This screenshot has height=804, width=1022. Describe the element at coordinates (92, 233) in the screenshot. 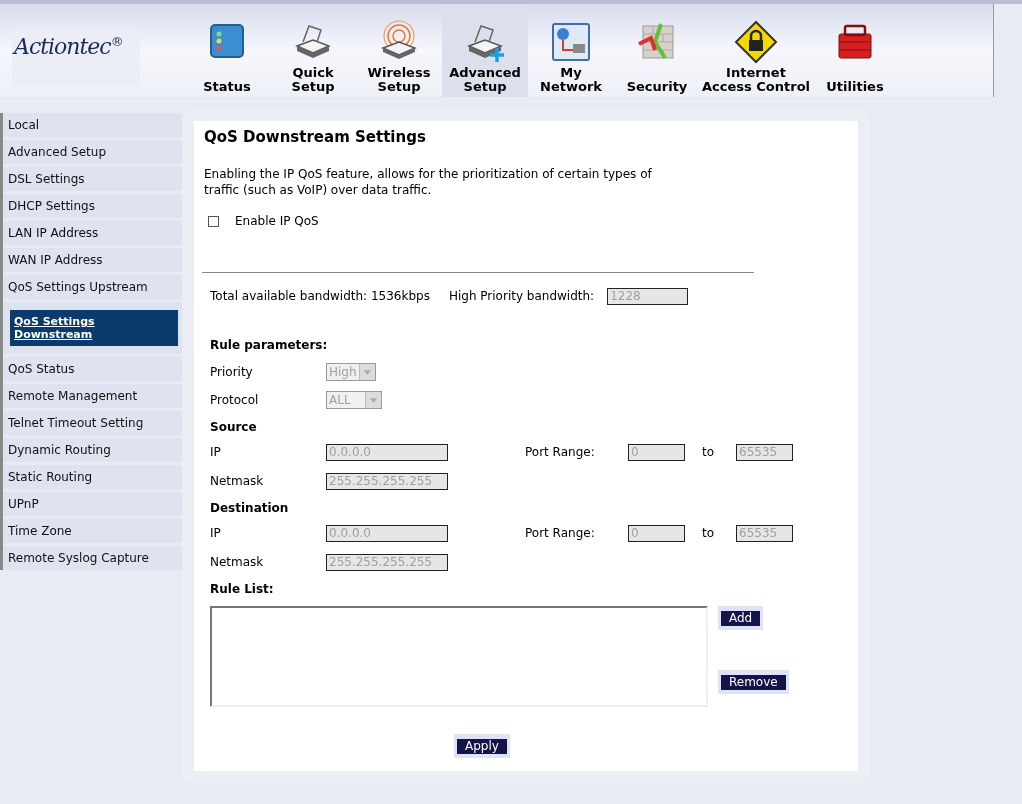

I see `sidebar-link: LAN IP Address` at that location.